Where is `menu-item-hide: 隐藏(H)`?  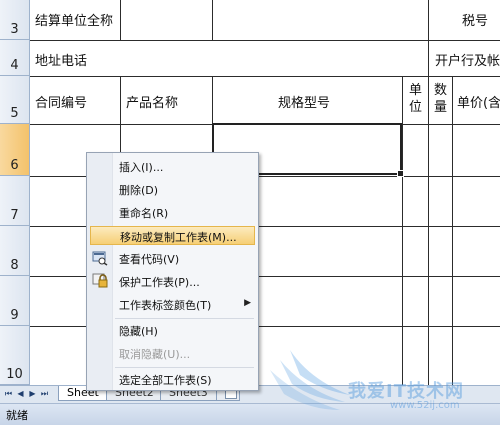
menu-item-hide: 隐藏(H) is located at coordinates (172, 330).